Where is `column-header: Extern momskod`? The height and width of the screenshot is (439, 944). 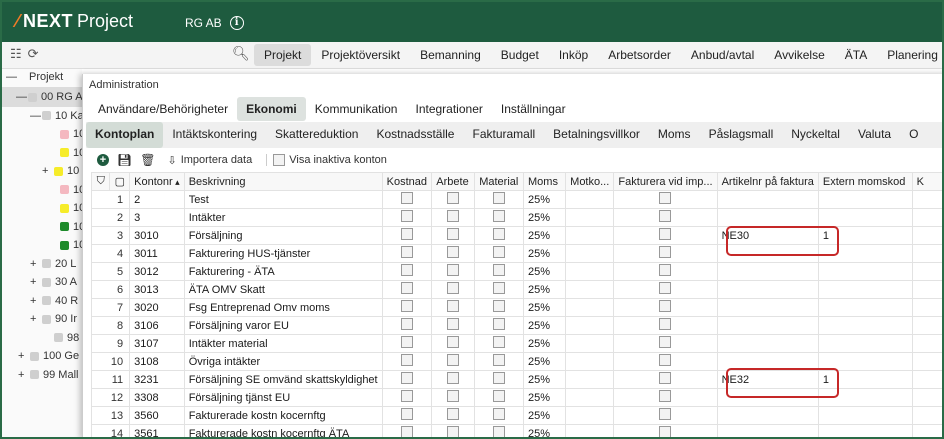 column-header: Extern momskod is located at coordinates (865, 181).